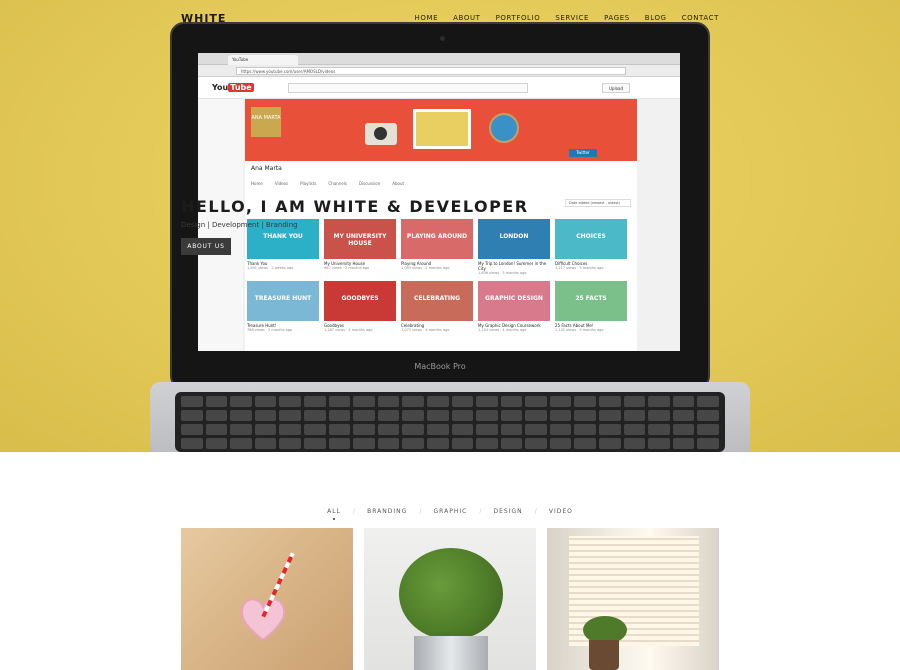  I want to click on nav-service: SERVICE, so click(572, 18).